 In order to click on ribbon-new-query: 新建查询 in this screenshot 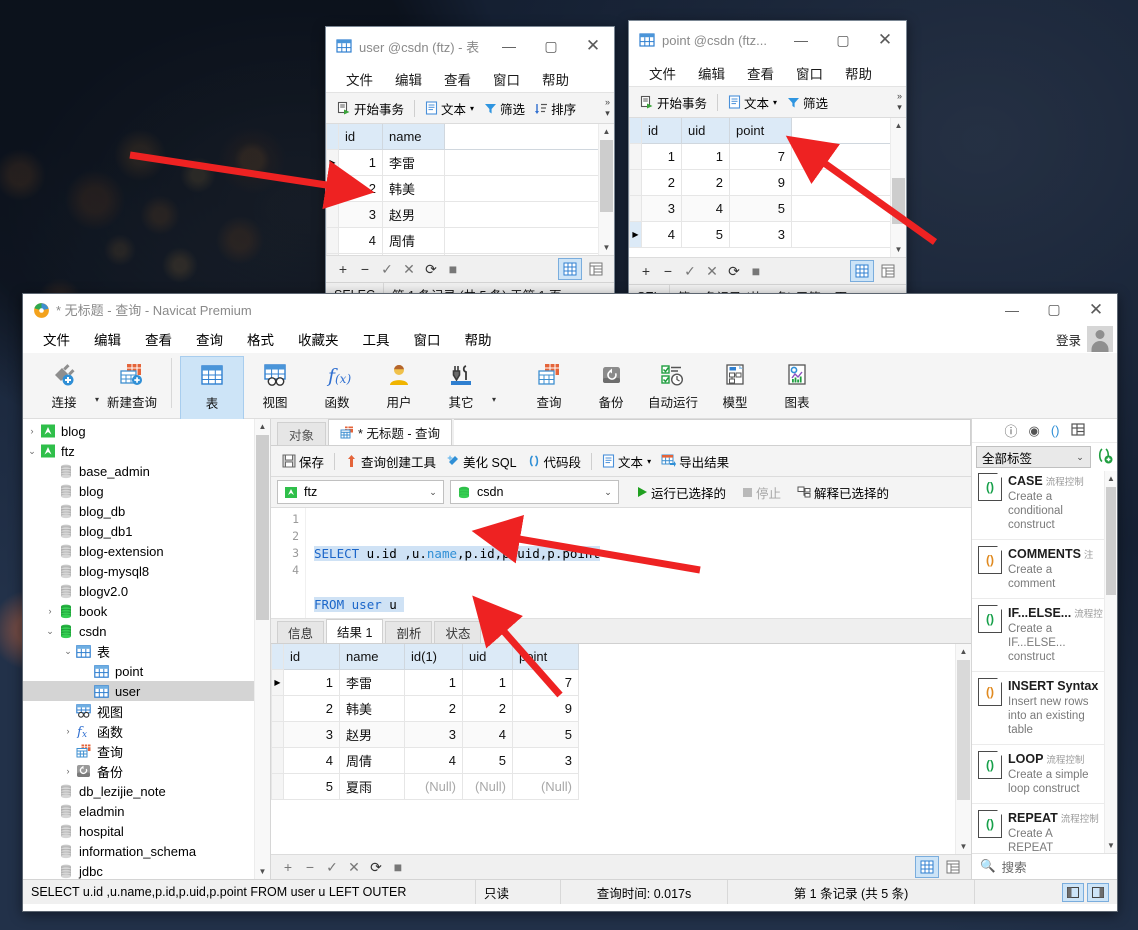, I will do `click(132, 387)`.